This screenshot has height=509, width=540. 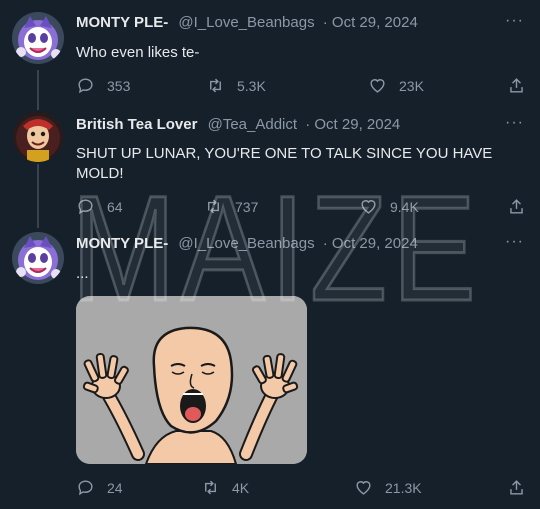 What do you see at coordinates (389, 206) in the screenshot?
I see `like-button: 9.4K` at bounding box center [389, 206].